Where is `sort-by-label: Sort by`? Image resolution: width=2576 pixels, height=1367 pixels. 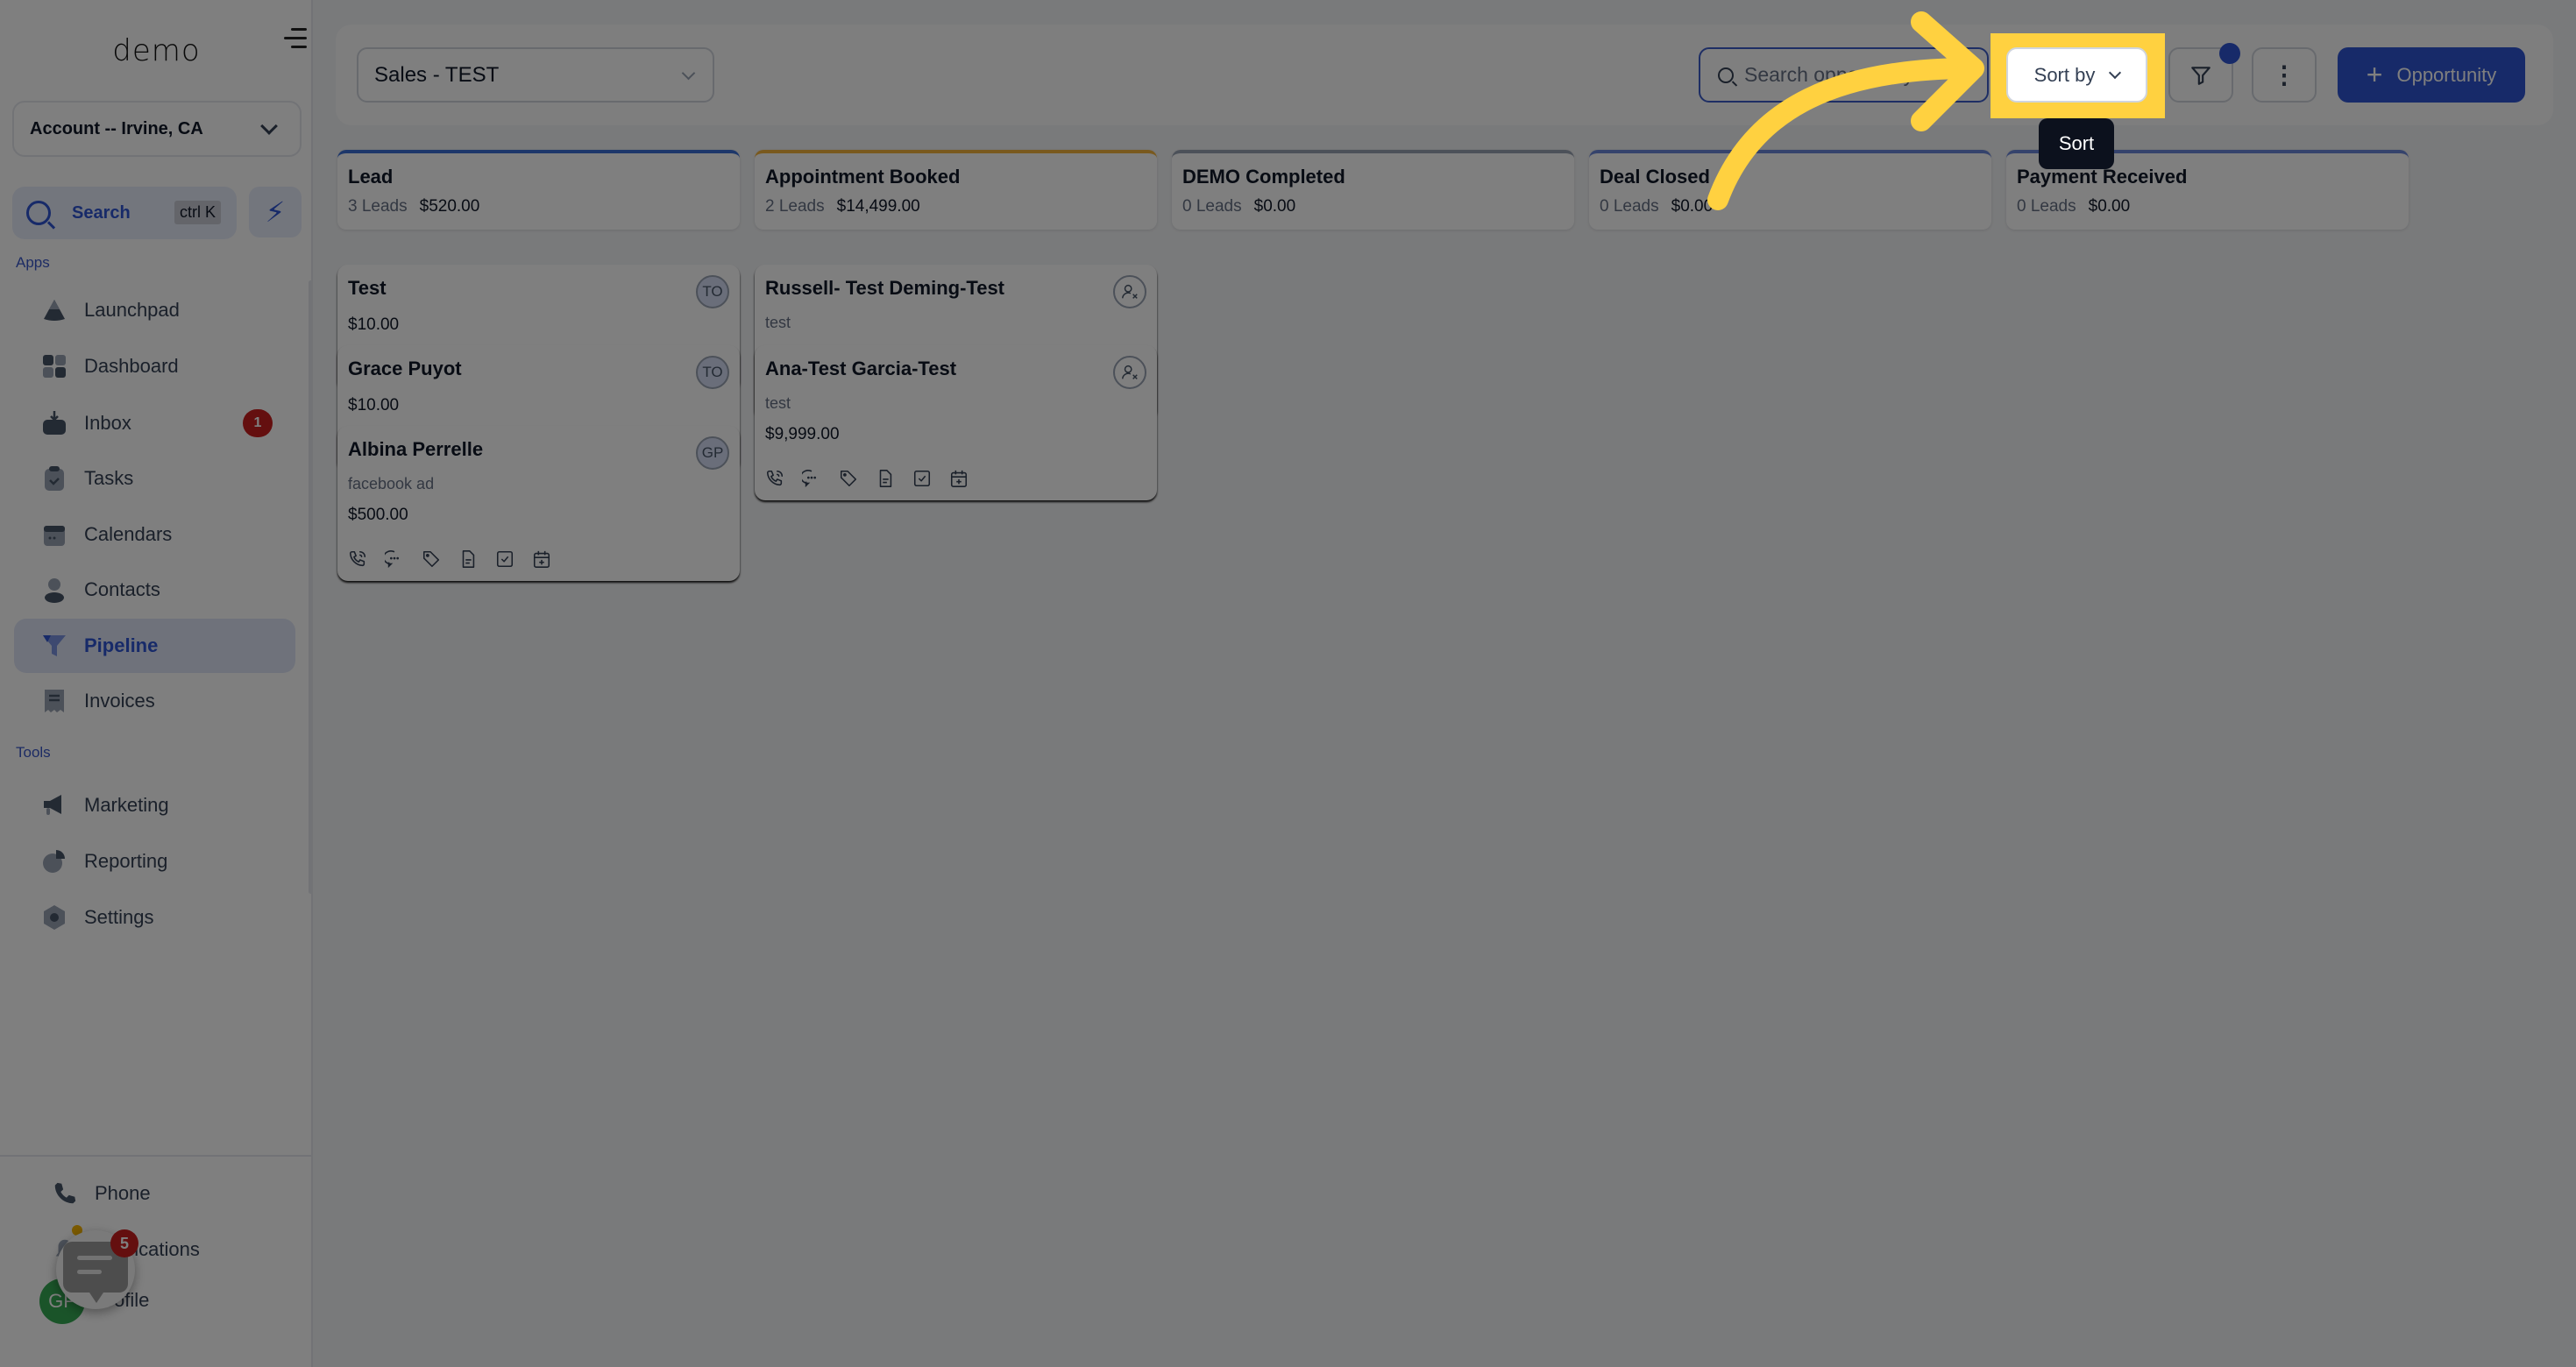 sort-by-label: Sort by is located at coordinates (2064, 74).